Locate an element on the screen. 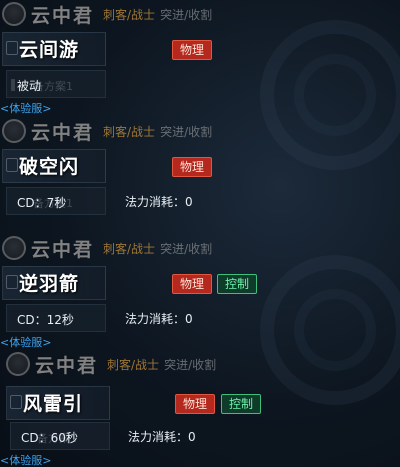  skill-name: 破空闪 is located at coordinates (49, 167).